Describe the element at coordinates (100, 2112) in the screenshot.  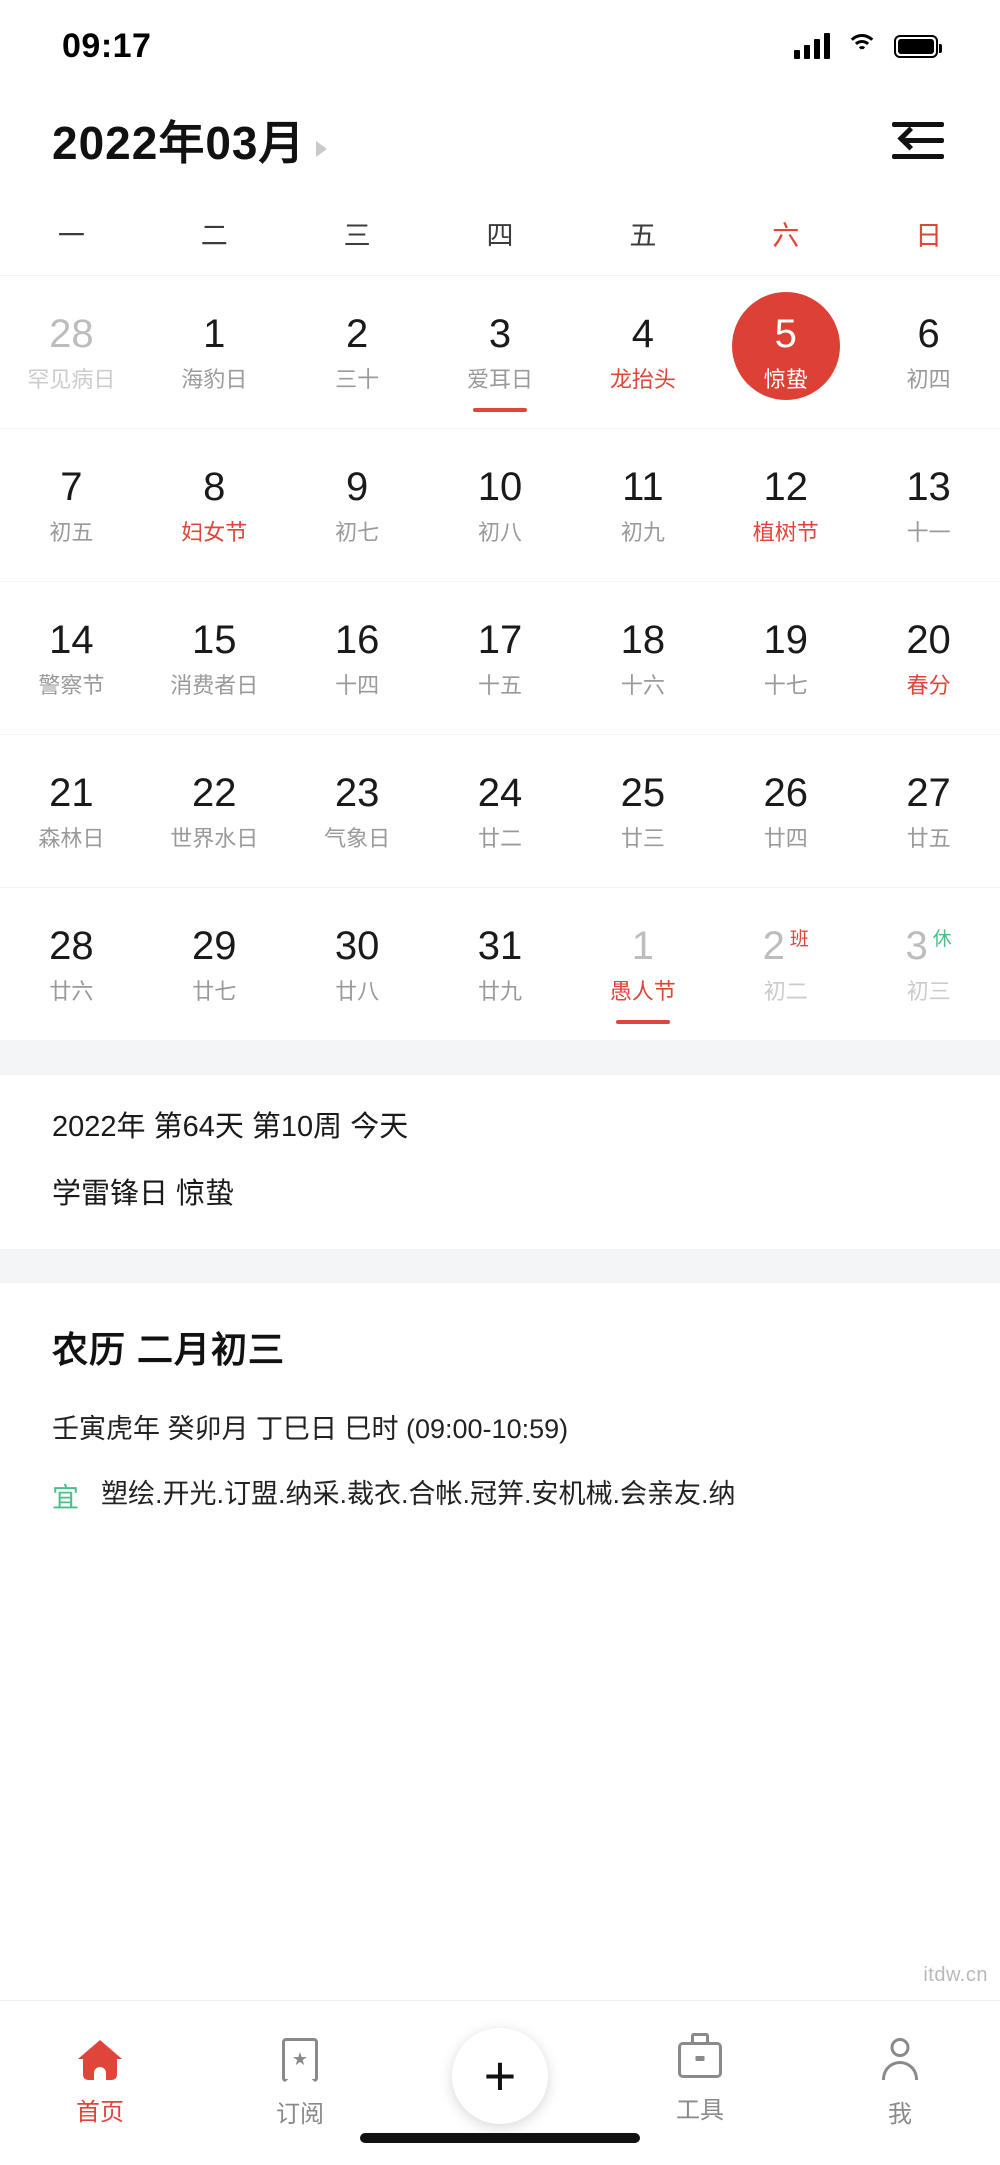
I see `tab-home-label: 首页` at that location.